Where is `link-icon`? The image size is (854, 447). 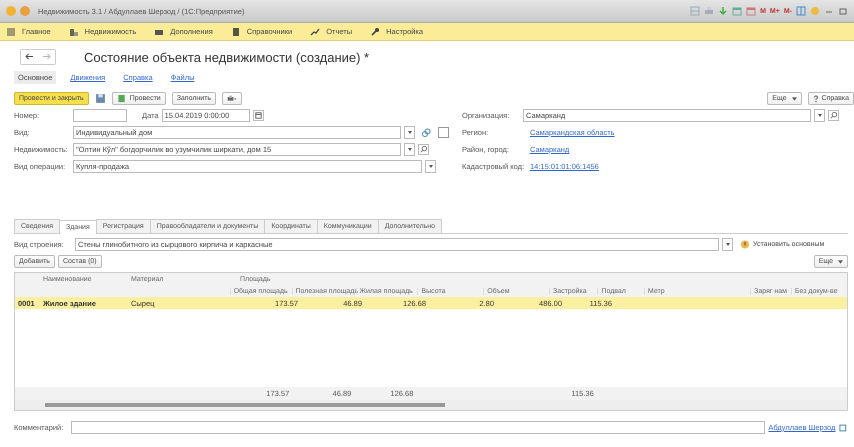 link-icon is located at coordinates (426, 133).